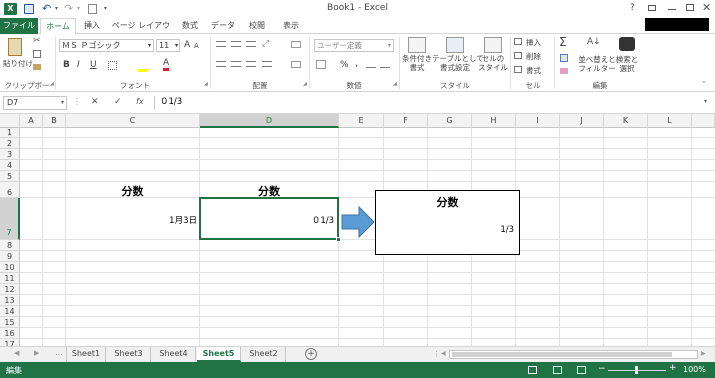 This screenshot has width=715, height=378. Describe the element at coordinates (86, 354) in the screenshot. I see `sheet-tab-sheet1: Sheet1` at that location.